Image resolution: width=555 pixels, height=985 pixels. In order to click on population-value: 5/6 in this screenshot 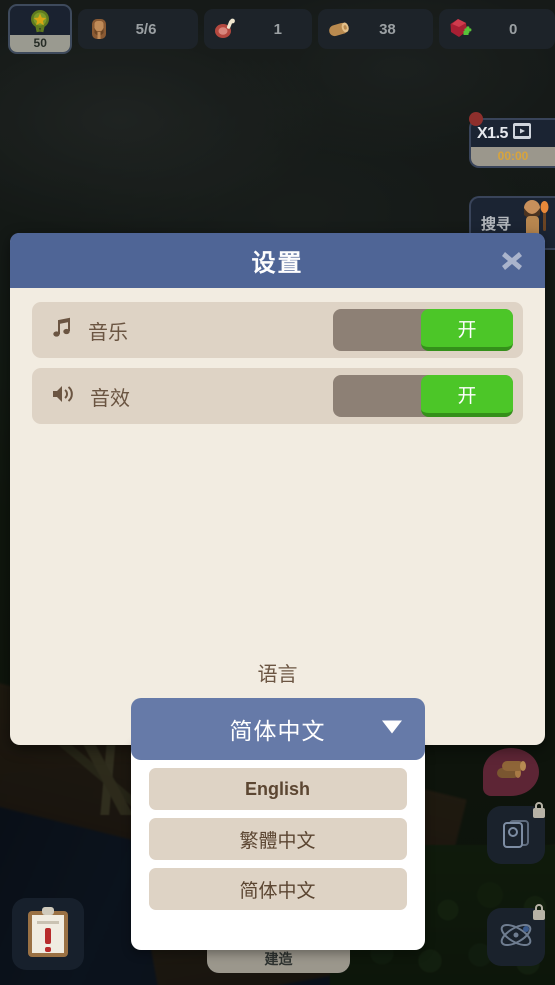, I will do `click(146, 29)`.